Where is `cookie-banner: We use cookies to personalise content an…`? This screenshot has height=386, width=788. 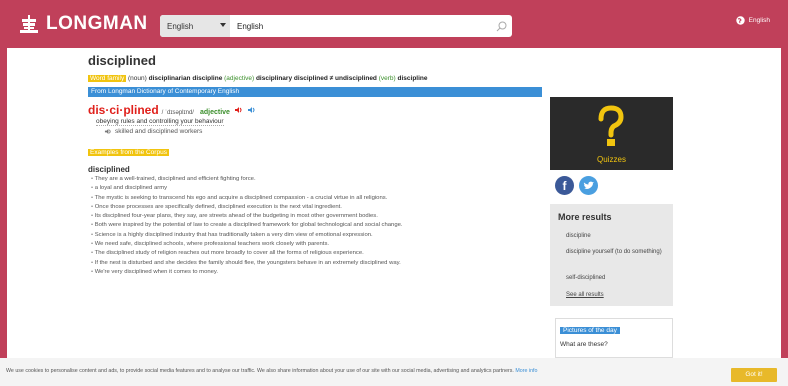
cookie-banner: We use cookies to personalise content an… is located at coordinates (394, 372).